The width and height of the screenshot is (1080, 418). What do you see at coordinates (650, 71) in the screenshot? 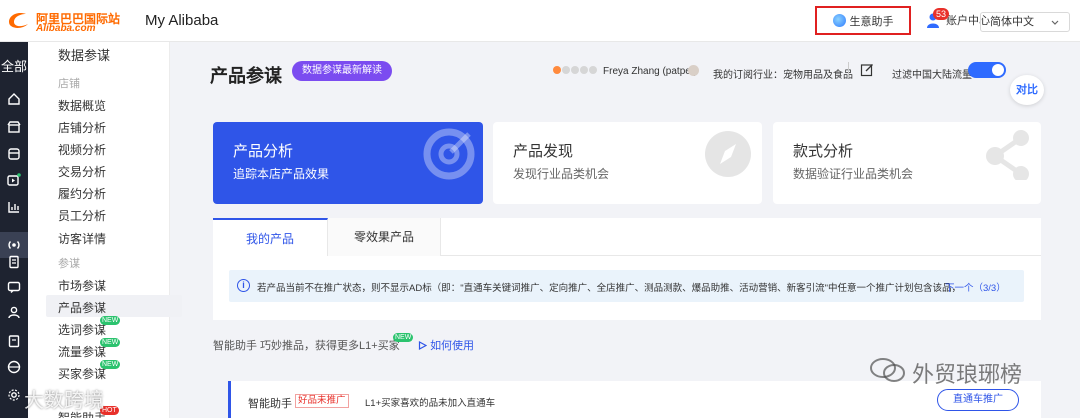
I see `user-name: Freya Zhang (patpet)` at bounding box center [650, 71].